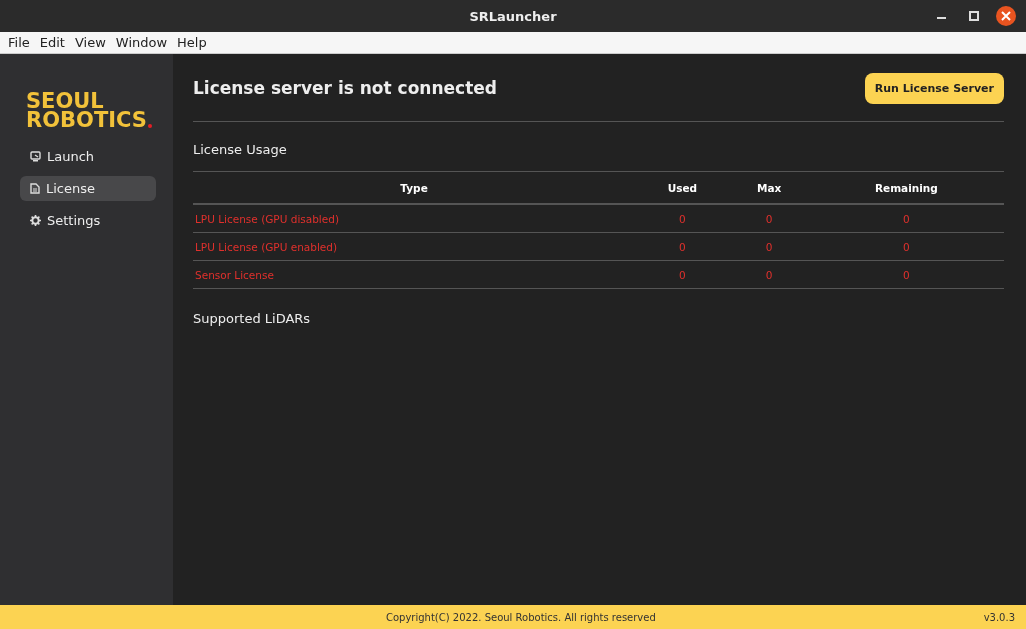 The width and height of the screenshot is (1026, 629). What do you see at coordinates (345, 87) in the screenshot?
I see `page-title: License server is not connected` at bounding box center [345, 87].